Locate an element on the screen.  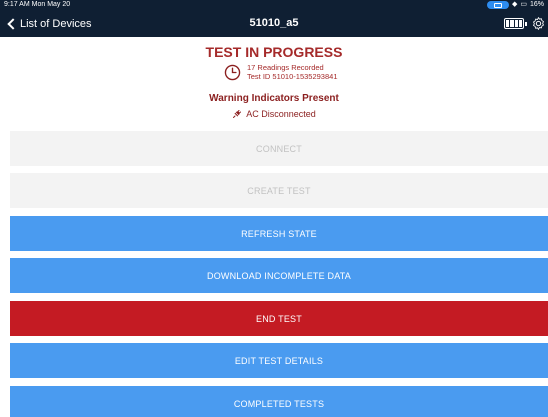
device-battery-icon is located at coordinates (515, 23).